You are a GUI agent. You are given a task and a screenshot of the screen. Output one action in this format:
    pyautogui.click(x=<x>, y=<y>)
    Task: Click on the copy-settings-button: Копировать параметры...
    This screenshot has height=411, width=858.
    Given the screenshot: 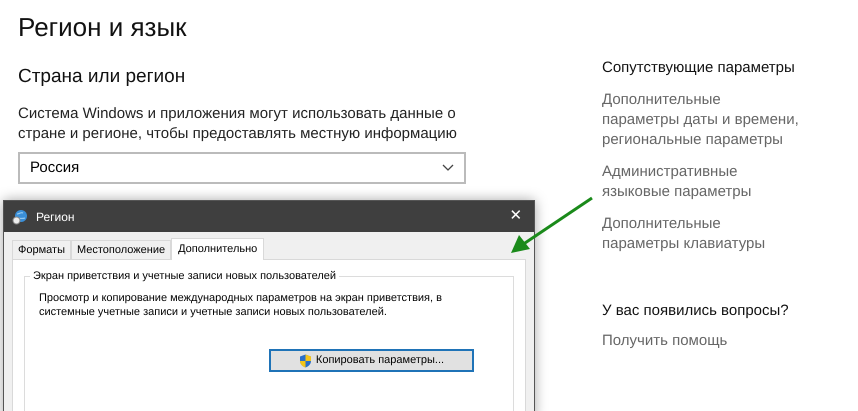 What is the action you would take?
    pyautogui.click(x=371, y=360)
    